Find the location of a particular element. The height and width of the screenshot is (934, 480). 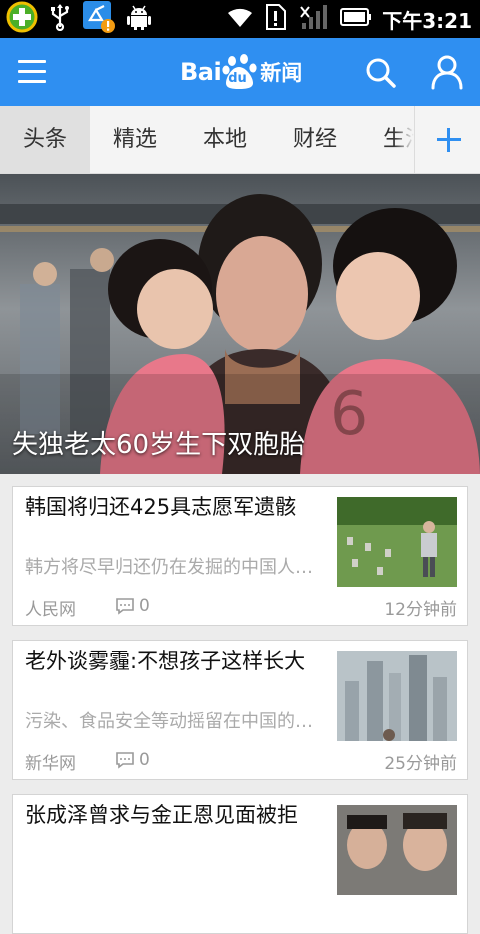

tab-featured: 精选 is located at coordinates (135, 139).